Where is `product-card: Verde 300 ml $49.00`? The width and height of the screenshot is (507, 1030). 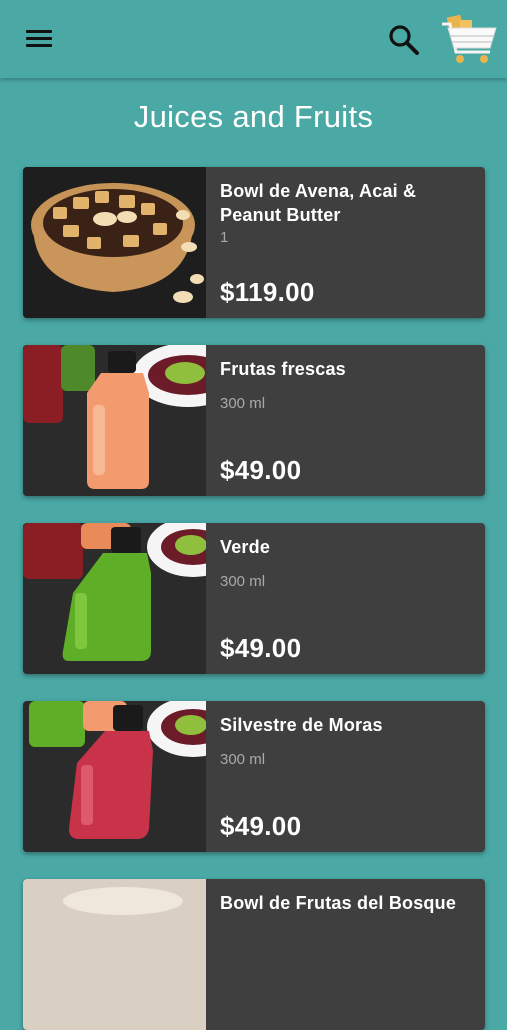
product-card: Verde 300 ml $49.00 is located at coordinates (254, 598).